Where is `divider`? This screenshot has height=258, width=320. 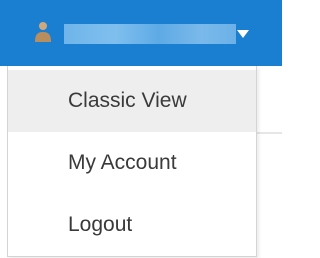
divider is located at coordinates (269, 133).